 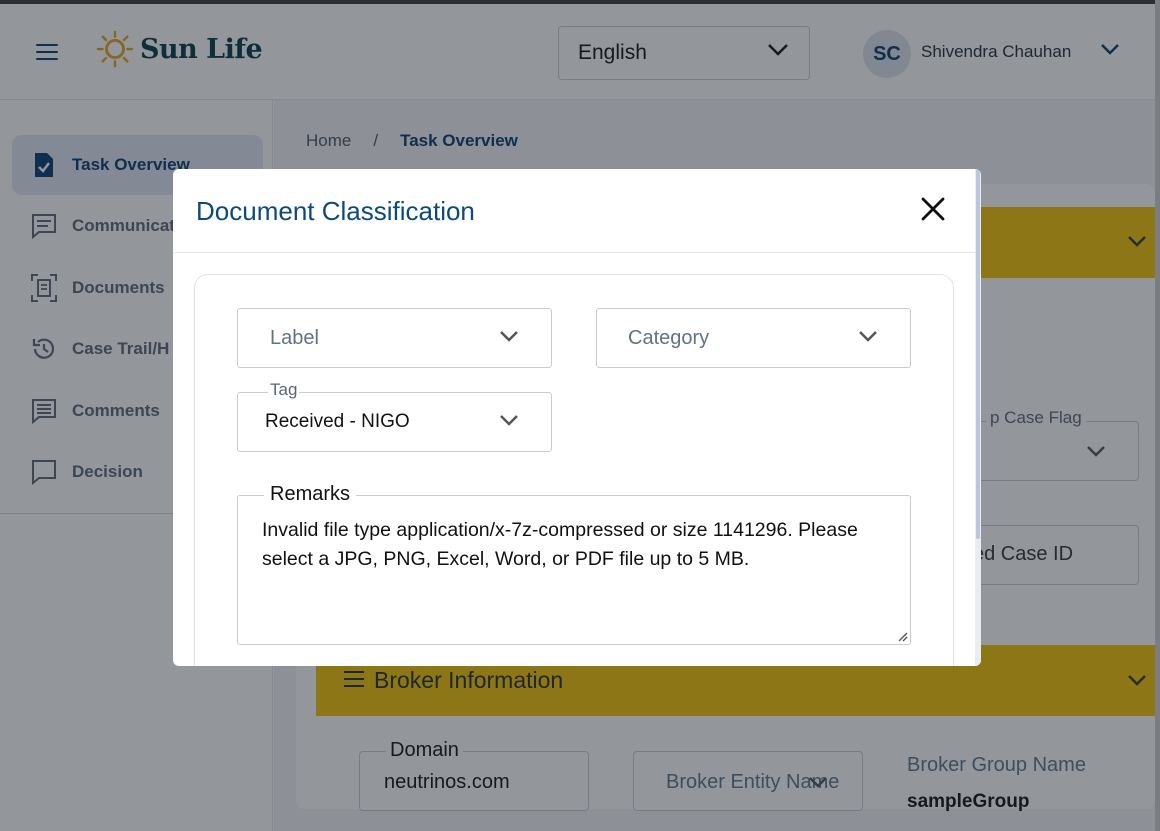 I want to click on dialog-scrollbar-thumb, so click(x=978, y=354).